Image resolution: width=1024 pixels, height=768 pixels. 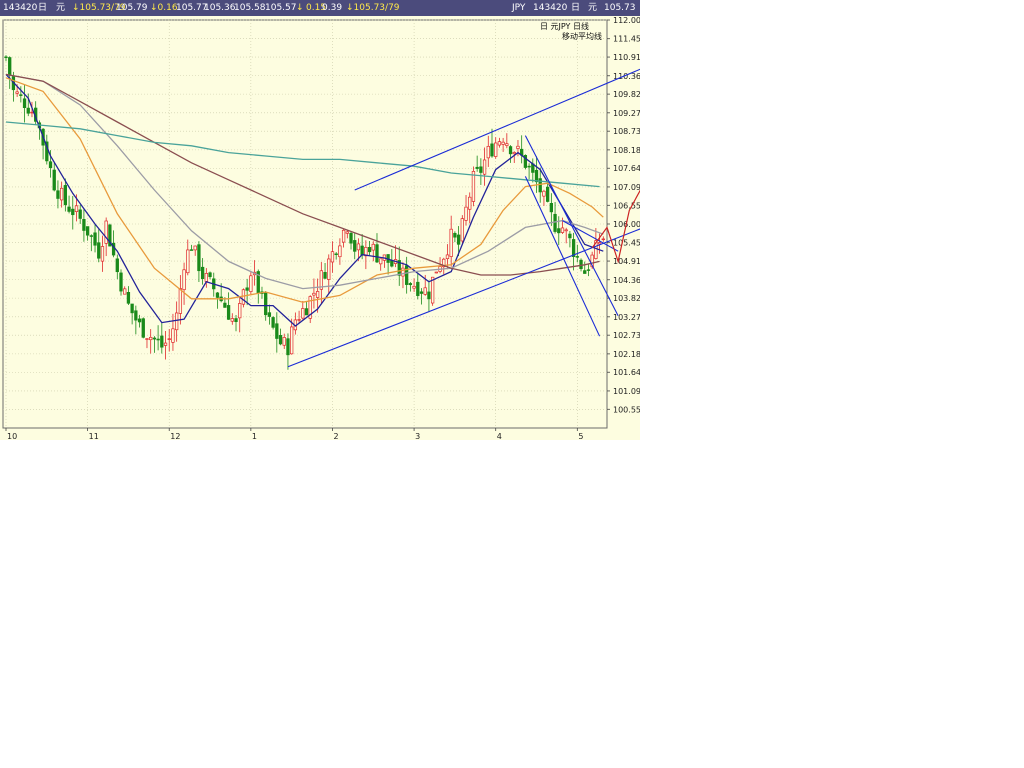 What do you see at coordinates (250, 8) in the screenshot?
I see `header-field: 105.58` at bounding box center [250, 8].